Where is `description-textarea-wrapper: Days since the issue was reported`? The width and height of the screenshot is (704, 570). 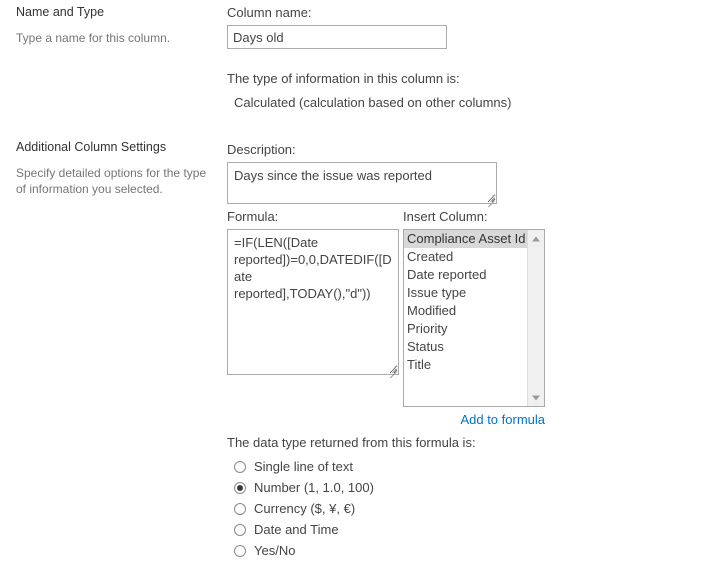 description-textarea-wrapper: Days since the issue was reported is located at coordinates (362, 183).